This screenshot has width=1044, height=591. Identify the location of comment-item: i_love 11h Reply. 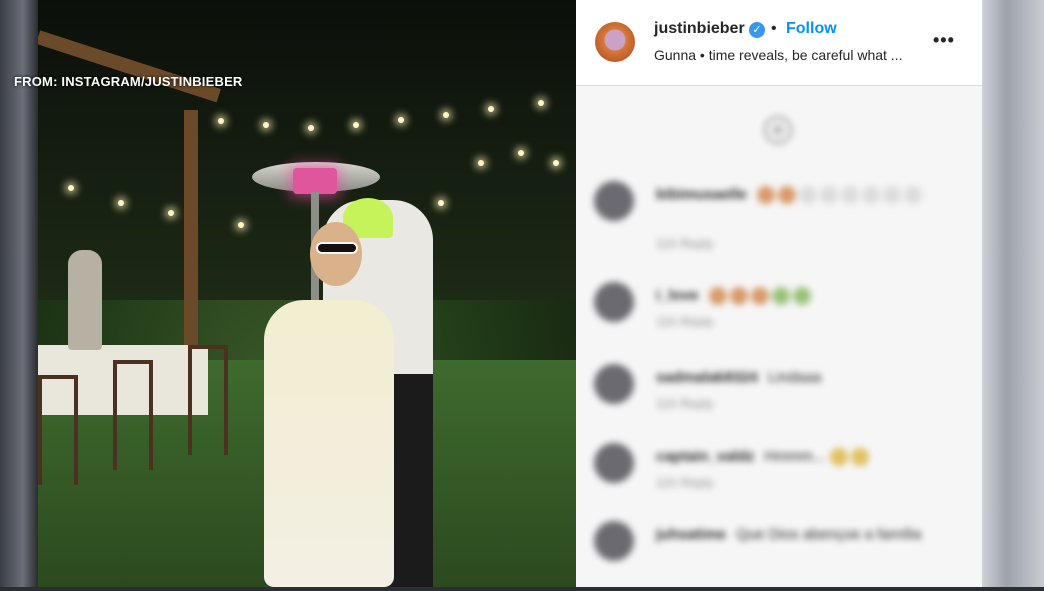
(779, 317).